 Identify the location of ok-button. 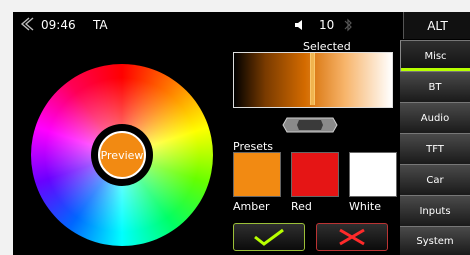
(269, 237).